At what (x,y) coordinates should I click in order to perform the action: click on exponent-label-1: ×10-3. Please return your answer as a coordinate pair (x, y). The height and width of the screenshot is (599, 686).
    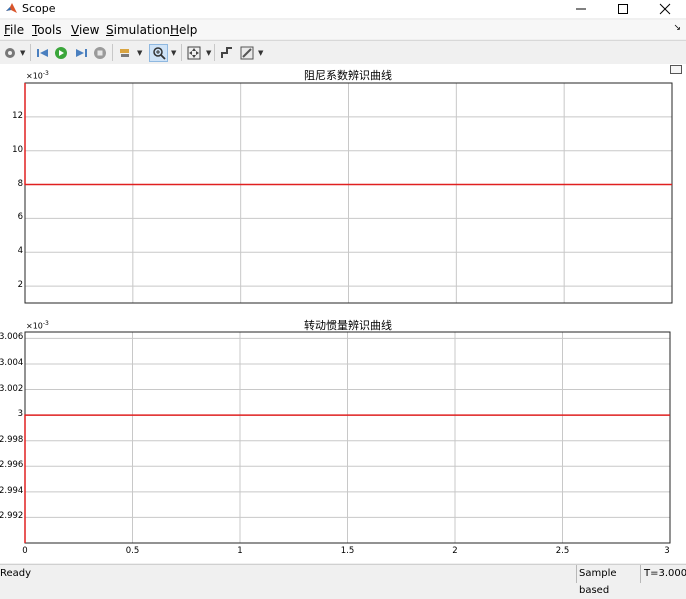
    Looking at the image, I should click on (37, 75).